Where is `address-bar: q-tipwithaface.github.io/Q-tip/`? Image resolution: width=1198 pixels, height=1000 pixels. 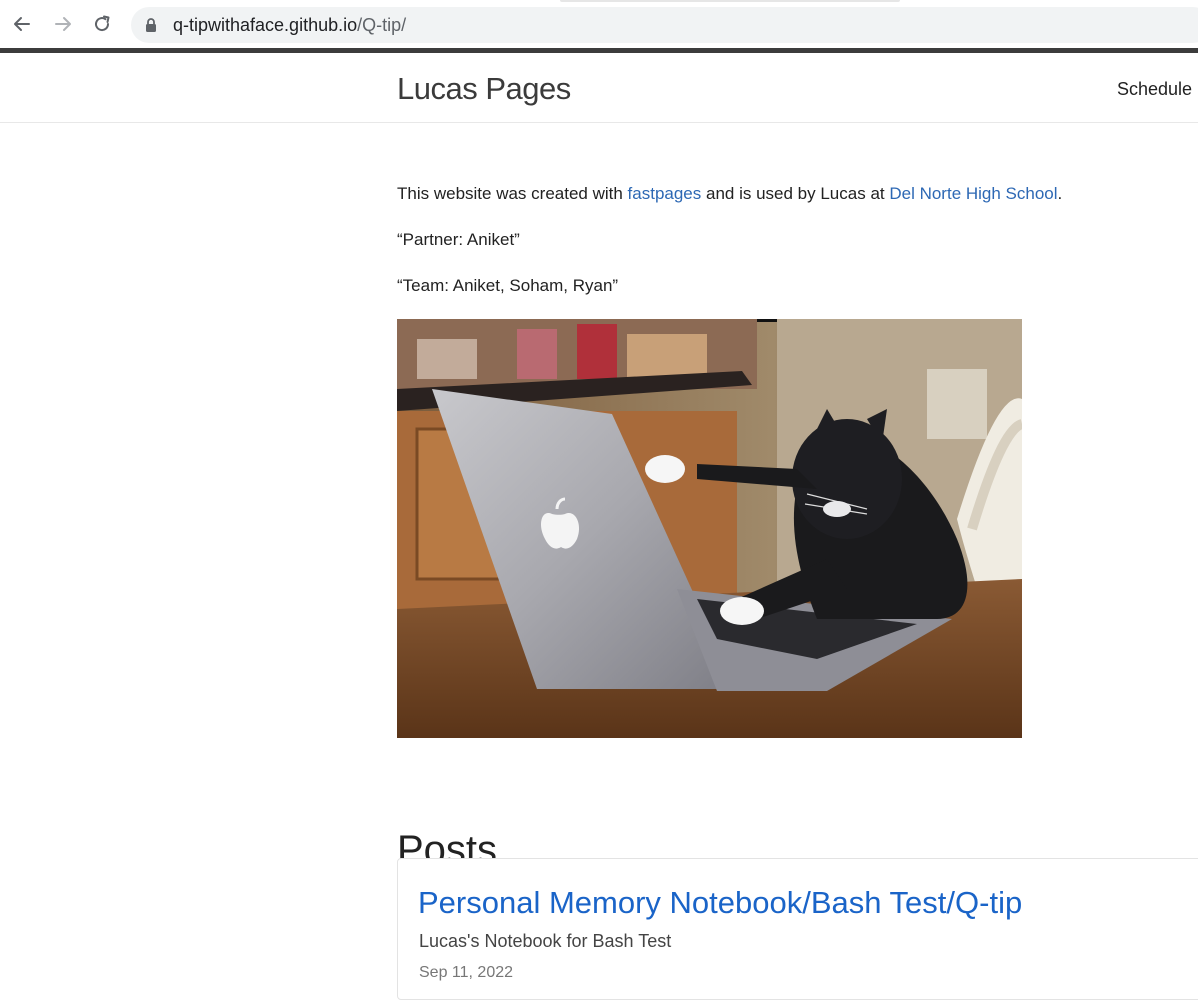
address-bar: q-tipwithaface.github.io/Q-tip/ is located at coordinates (664, 25).